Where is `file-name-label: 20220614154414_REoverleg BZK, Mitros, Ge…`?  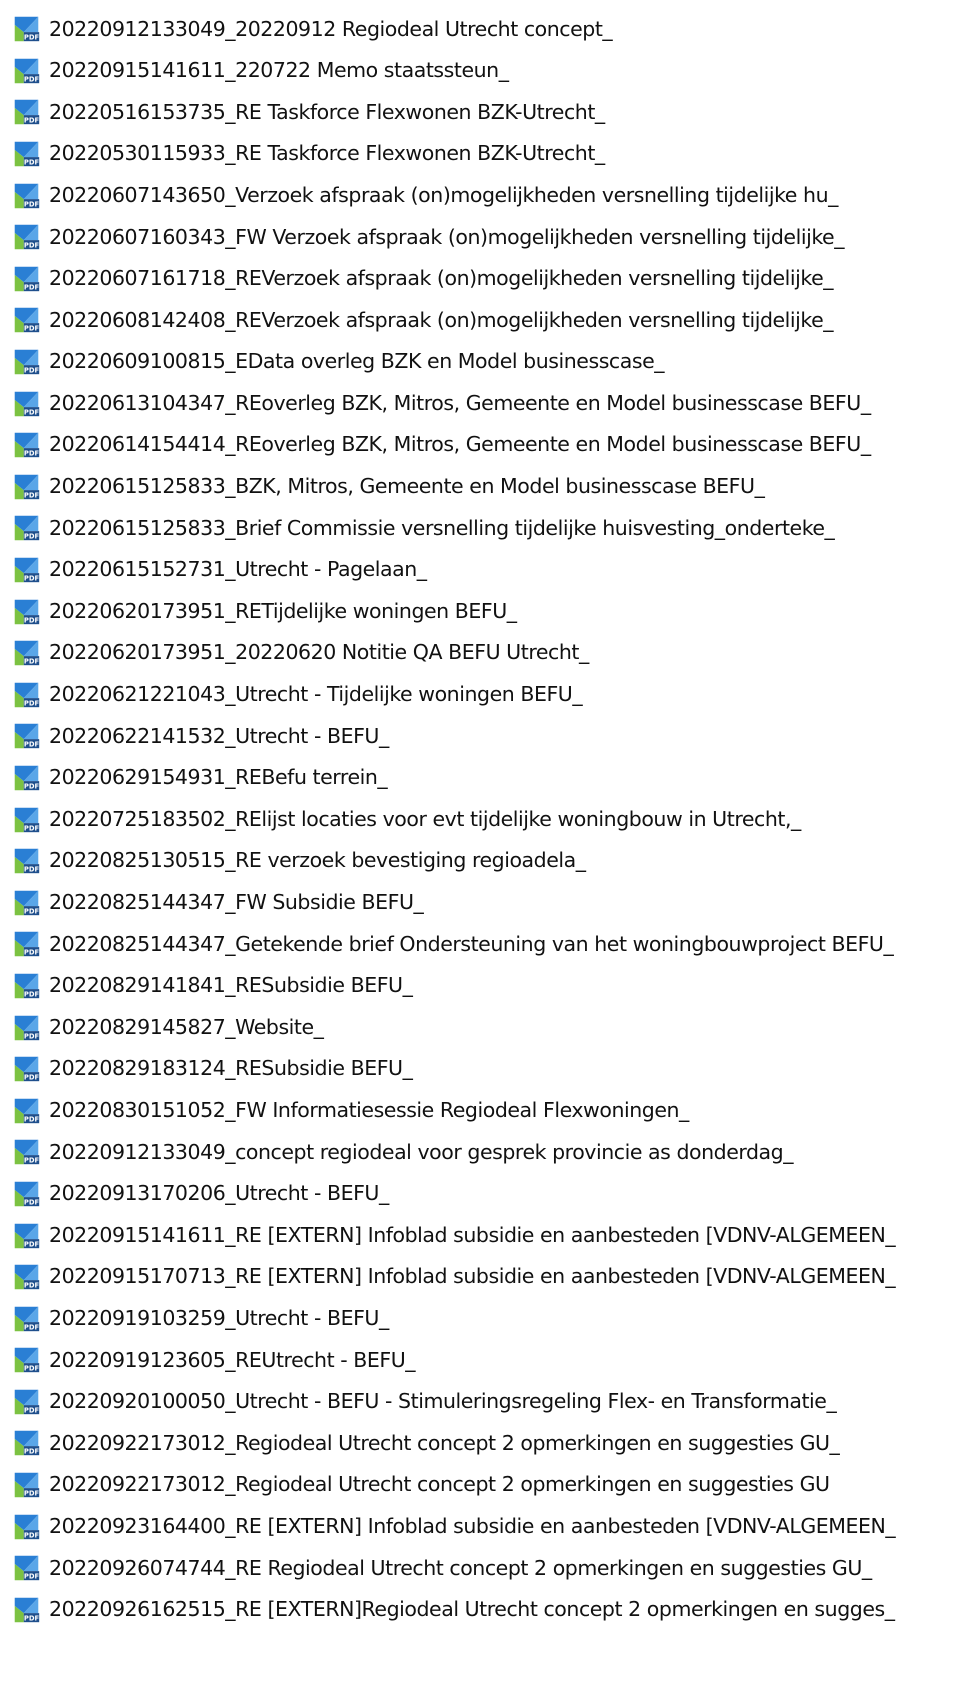 file-name-label: 20220614154414_REoverleg BZK, Mitros, Ge… is located at coordinates (460, 444).